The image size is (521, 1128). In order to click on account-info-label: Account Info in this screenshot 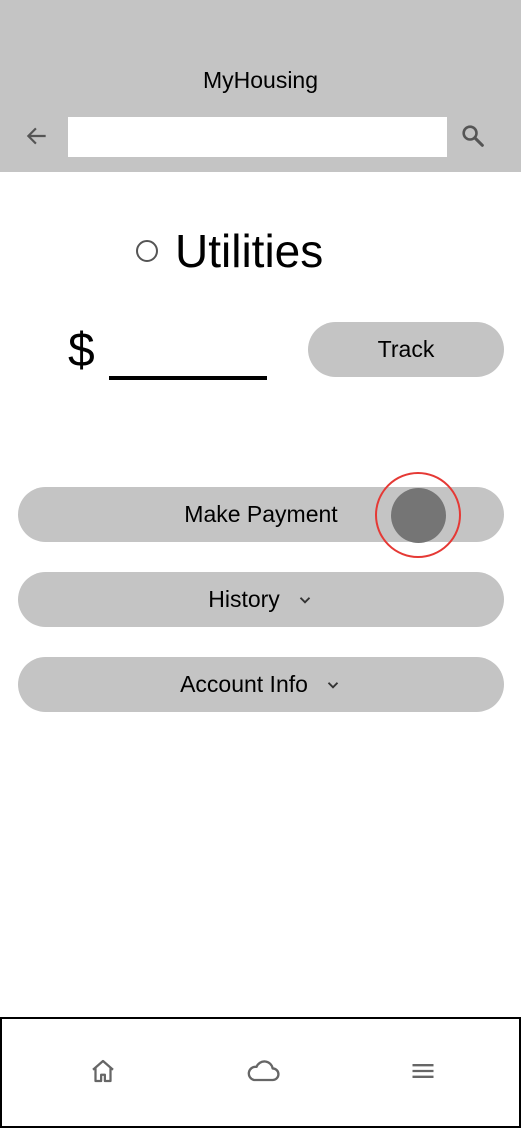, I will do `click(244, 684)`.